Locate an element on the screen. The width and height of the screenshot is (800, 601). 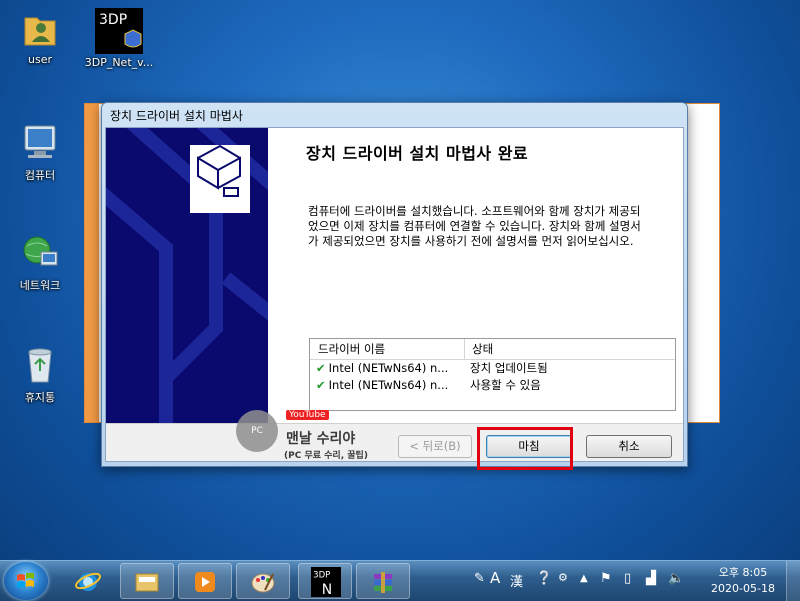
taskbar-winrar is located at coordinates (383, 581).